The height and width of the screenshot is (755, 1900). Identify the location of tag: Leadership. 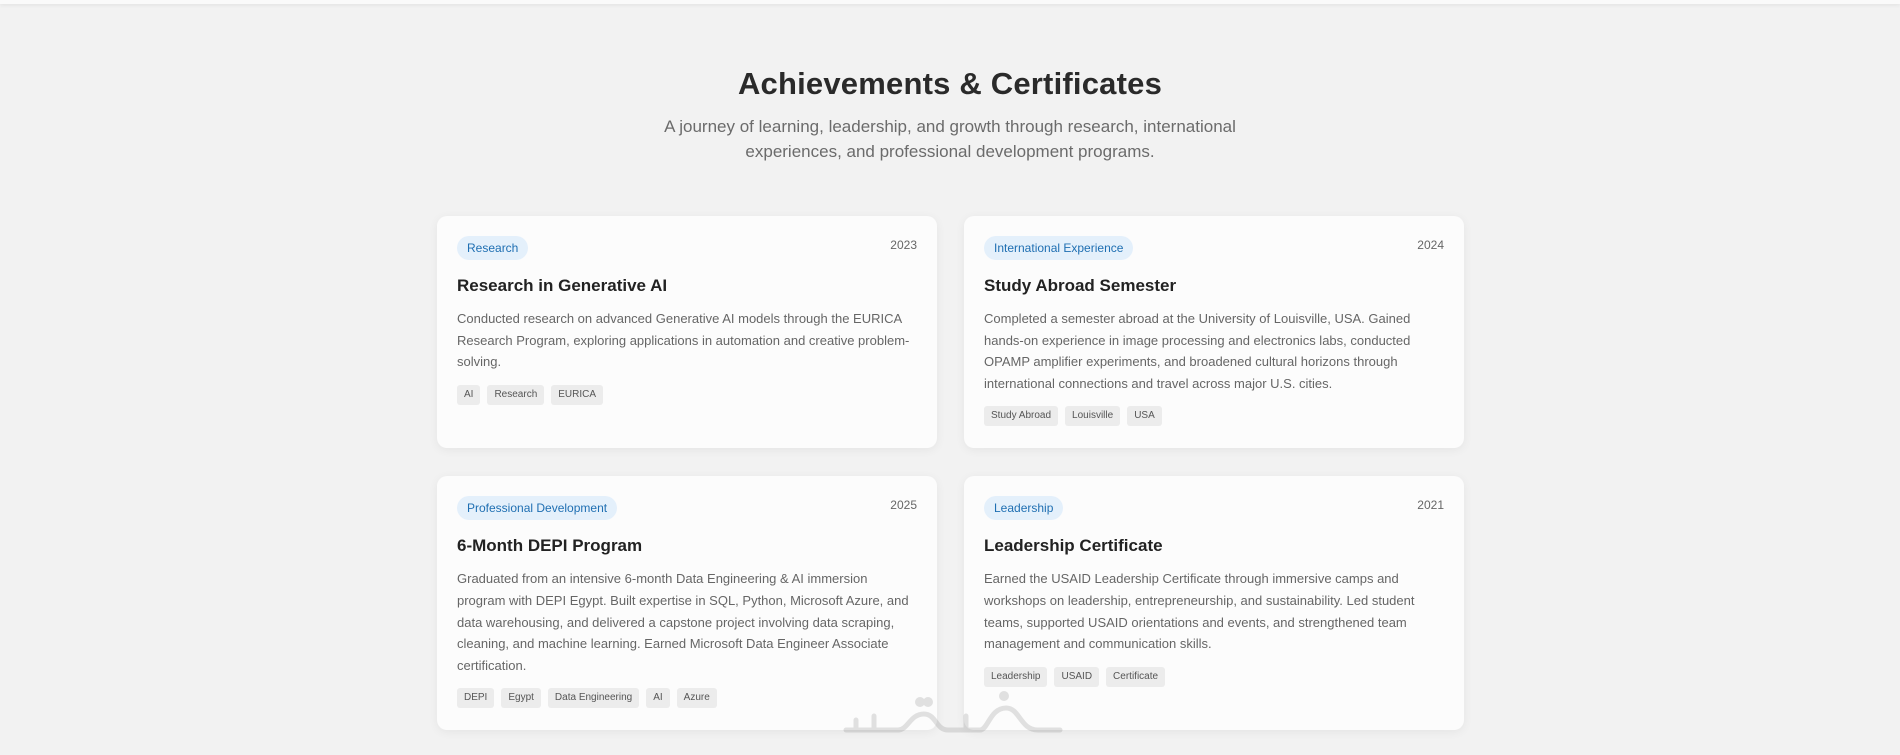
(1016, 676).